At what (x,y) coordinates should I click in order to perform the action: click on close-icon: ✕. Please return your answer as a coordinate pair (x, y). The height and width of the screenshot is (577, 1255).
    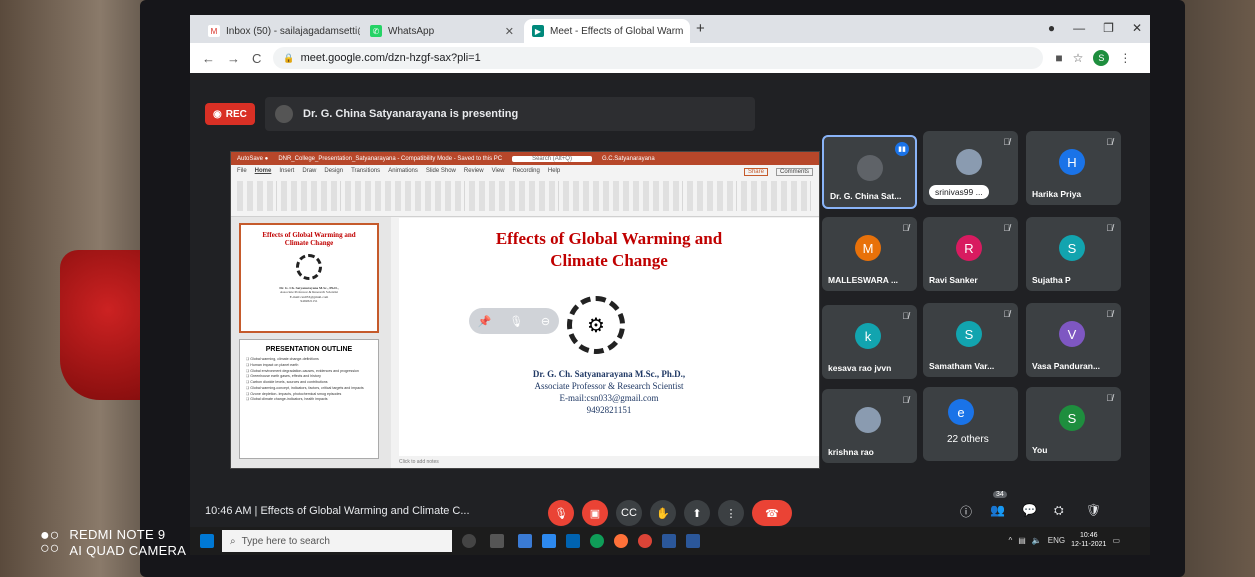
    Looking at the image, I should click on (509, 31).